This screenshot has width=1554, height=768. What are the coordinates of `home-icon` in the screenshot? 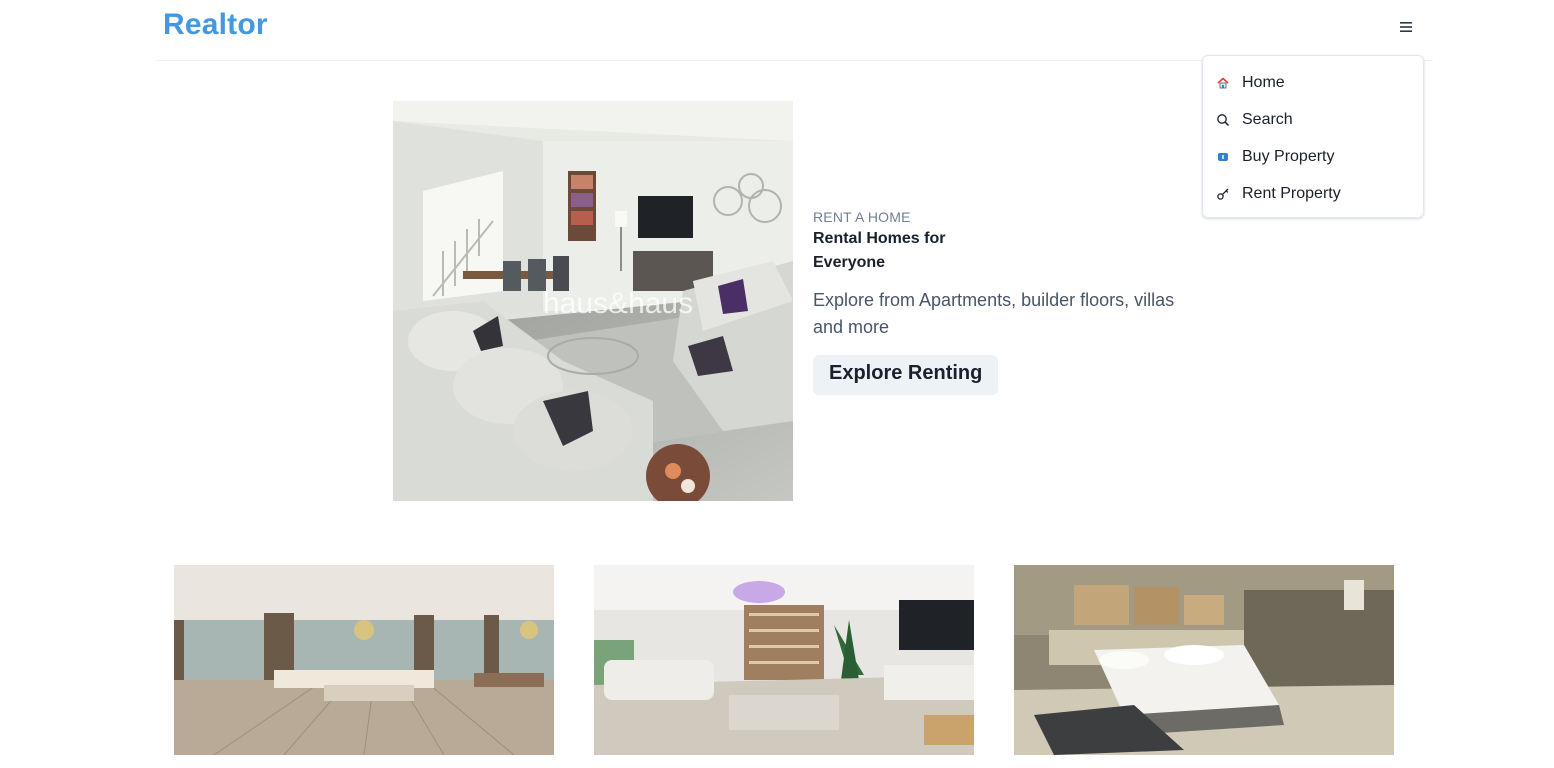 It's located at (1223, 83).